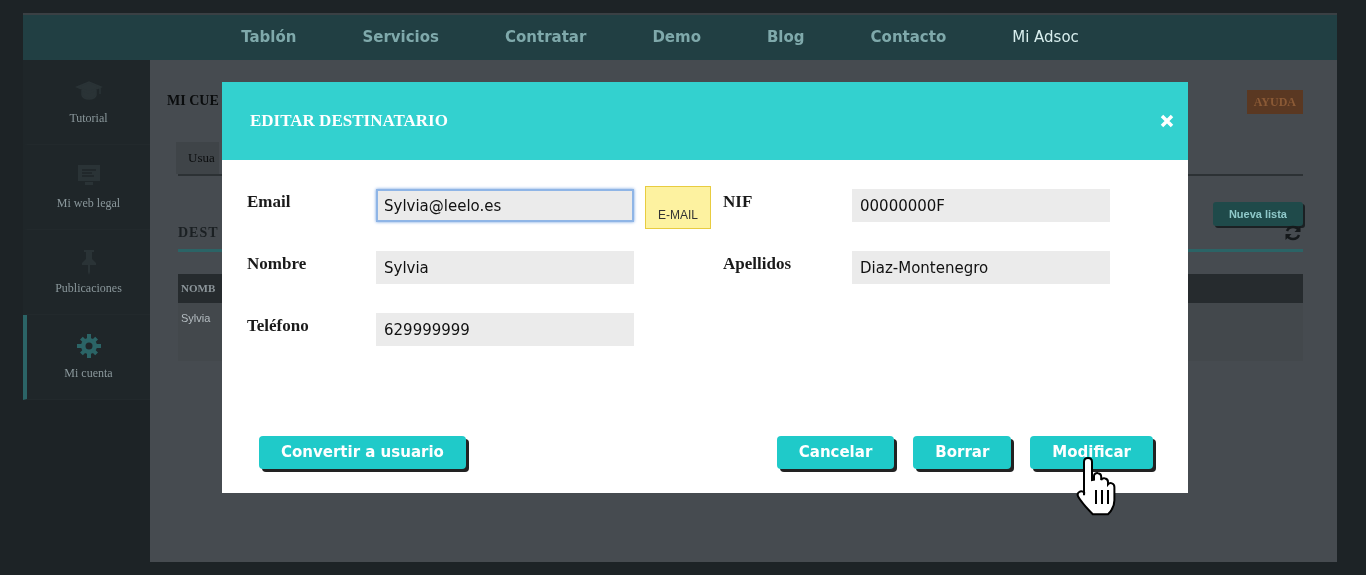 The width and height of the screenshot is (1366, 575). I want to click on nav-link: Blog, so click(785, 37).